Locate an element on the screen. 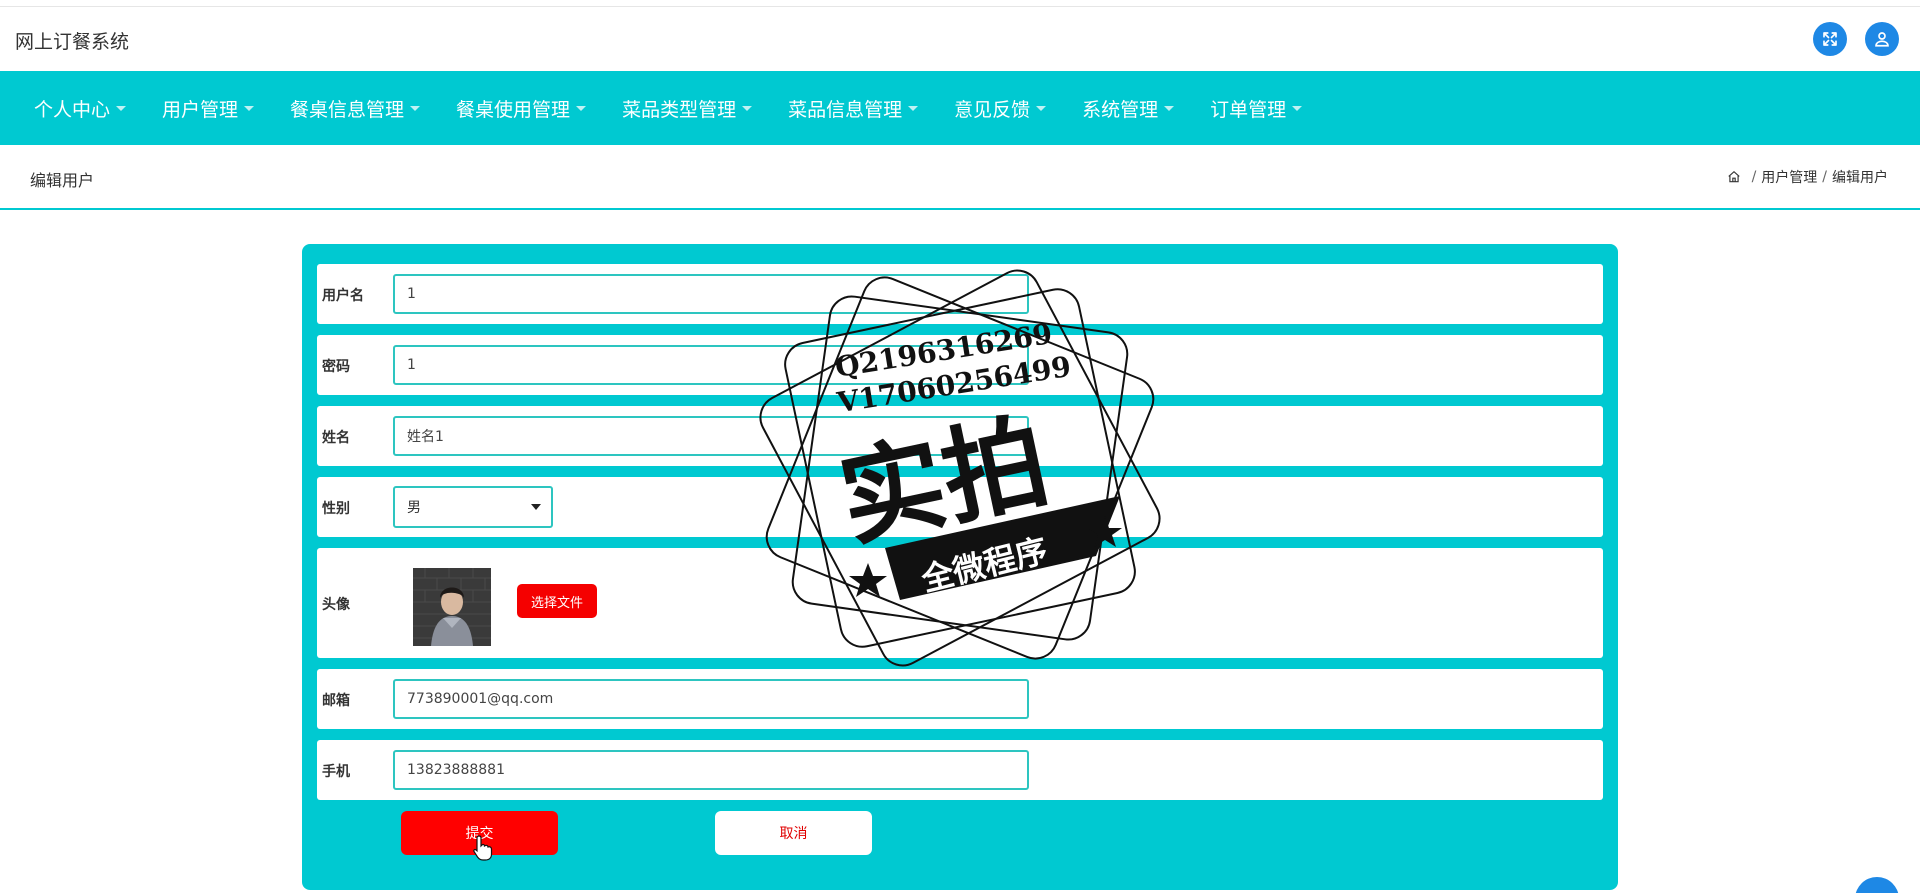 This screenshot has width=1920, height=893. home-icon is located at coordinates (1734, 177).